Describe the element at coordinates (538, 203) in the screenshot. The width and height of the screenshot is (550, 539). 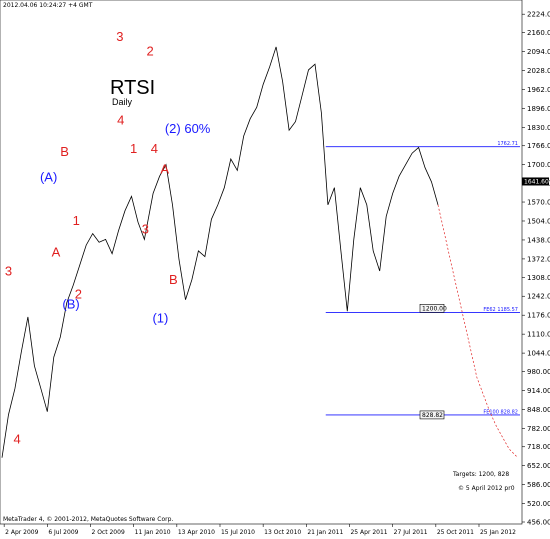
I see `y-tick-label: 1570.00` at that location.